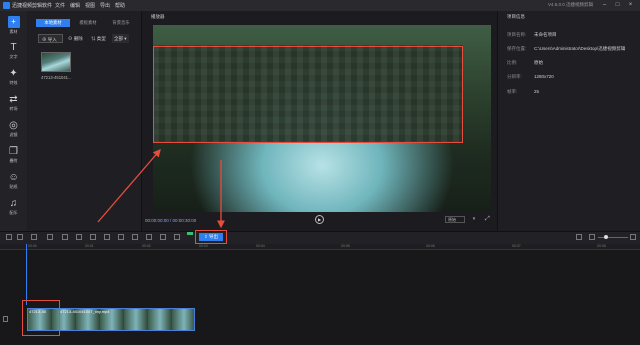 This screenshot has height=345, width=640. Describe the element at coordinates (13, 73) in the screenshot. I see `effects-icon: ✦` at that location.